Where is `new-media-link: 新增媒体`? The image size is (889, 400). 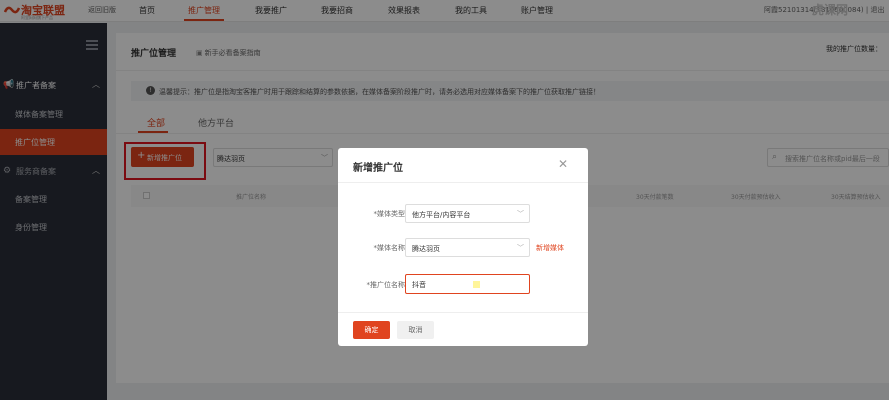
new-media-link: 新增媒体 is located at coordinates (550, 248).